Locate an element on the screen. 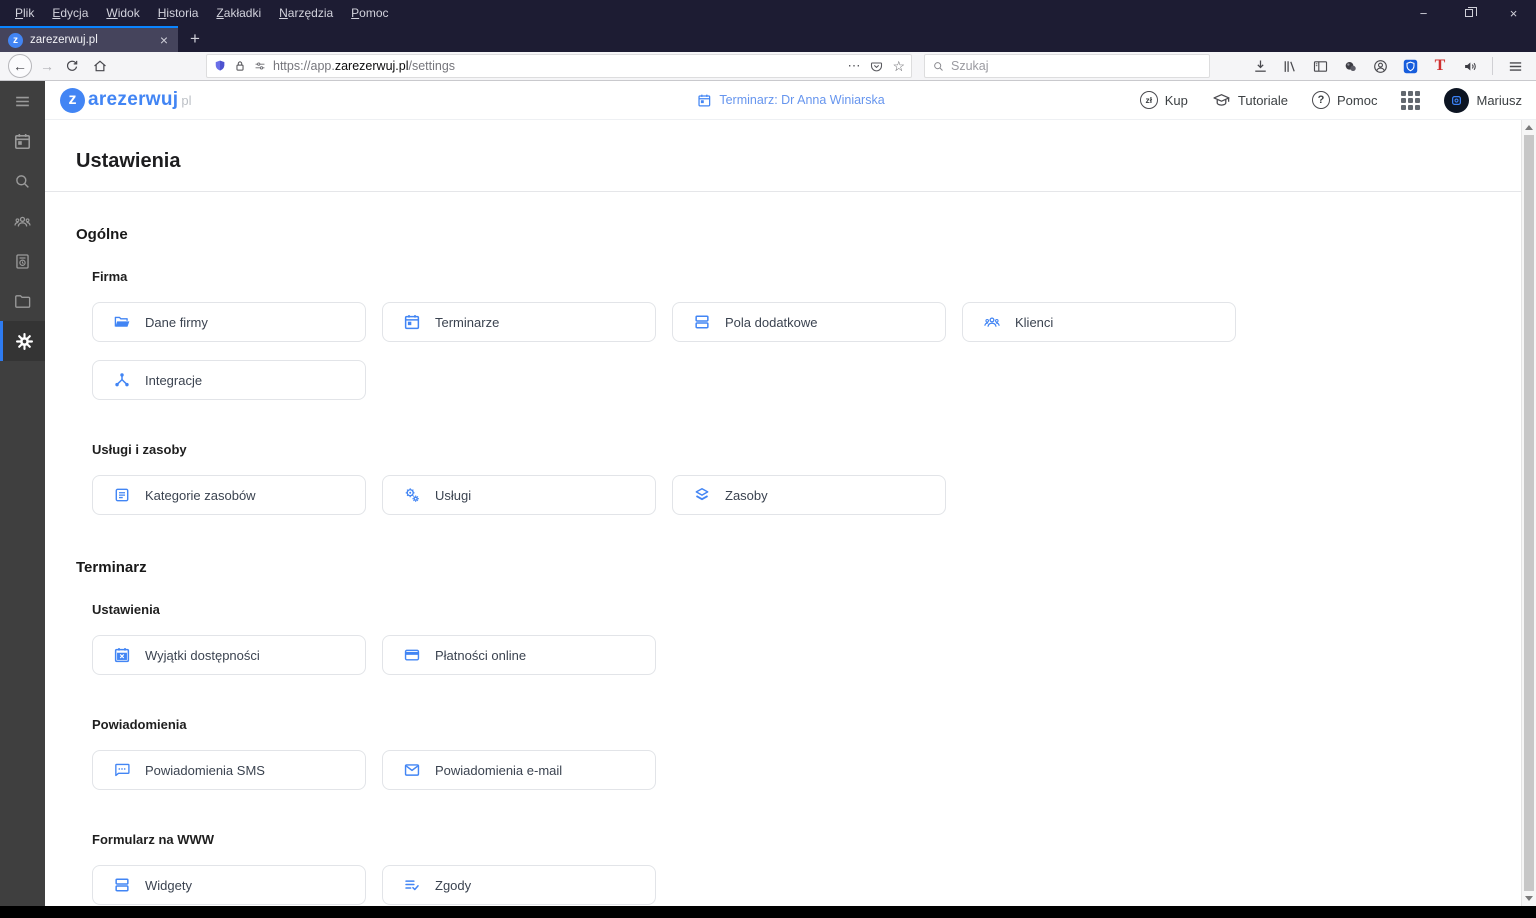 The image size is (1536, 918). schedule-banner: Terminarz: Dr Anna Winiarska is located at coordinates (790, 100).